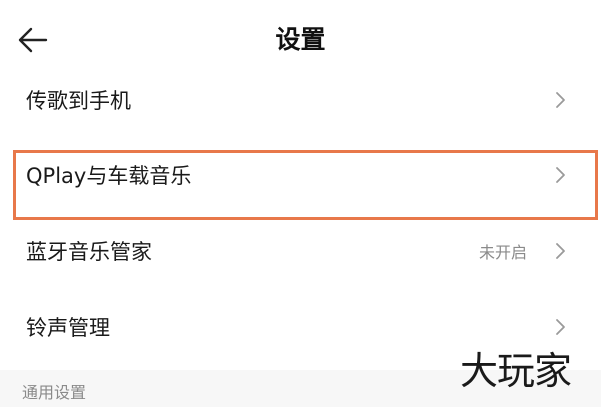 The height and width of the screenshot is (407, 601). What do you see at coordinates (109, 176) in the screenshot?
I see `settings-item-label: QPlay与车载音乐` at bounding box center [109, 176].